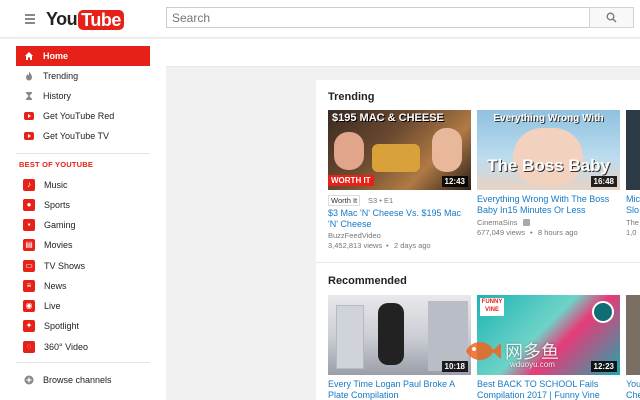  Describe the element at coordinates (412, 245) in the screenshot. I see `upload-age: 2 days ago` at that location.